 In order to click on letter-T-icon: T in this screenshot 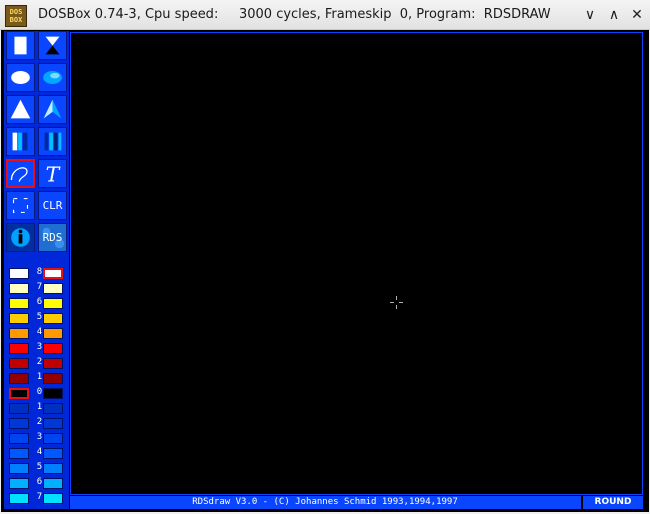, I will do `click(53, 174)`.